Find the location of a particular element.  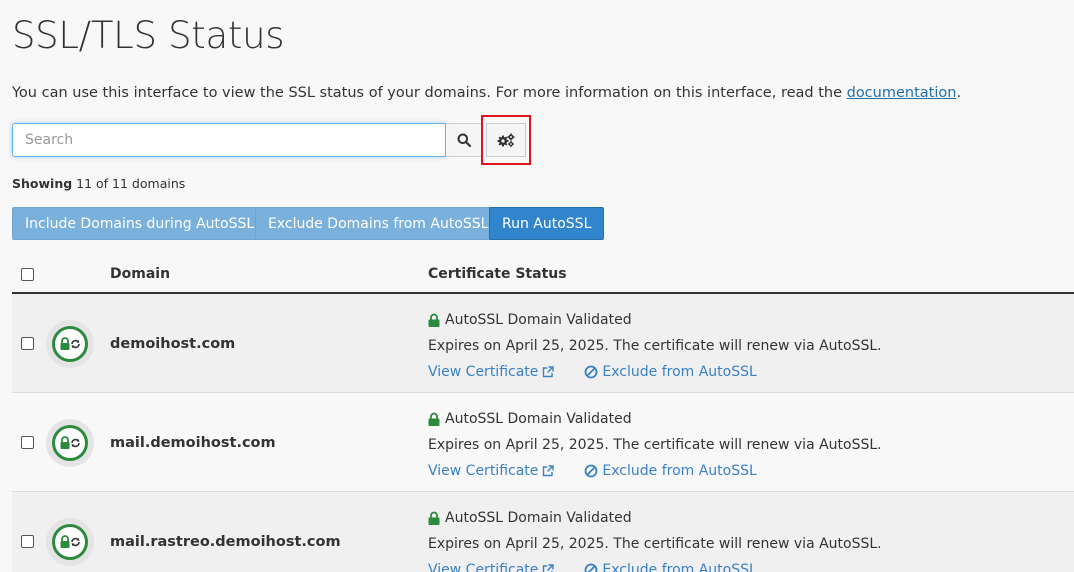

table-header: Domain Certificate Status is located at coordinates (543, 275).